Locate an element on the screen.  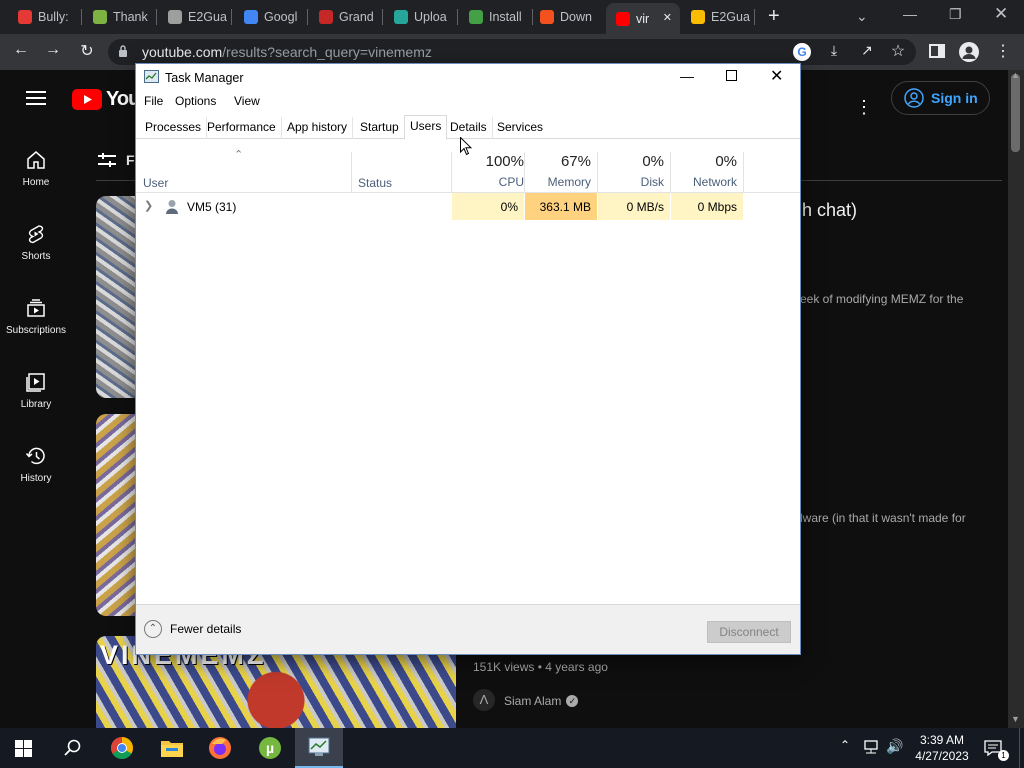
scroll-down-arrow-icon: ▼ is located at coordinates (1015, 719).